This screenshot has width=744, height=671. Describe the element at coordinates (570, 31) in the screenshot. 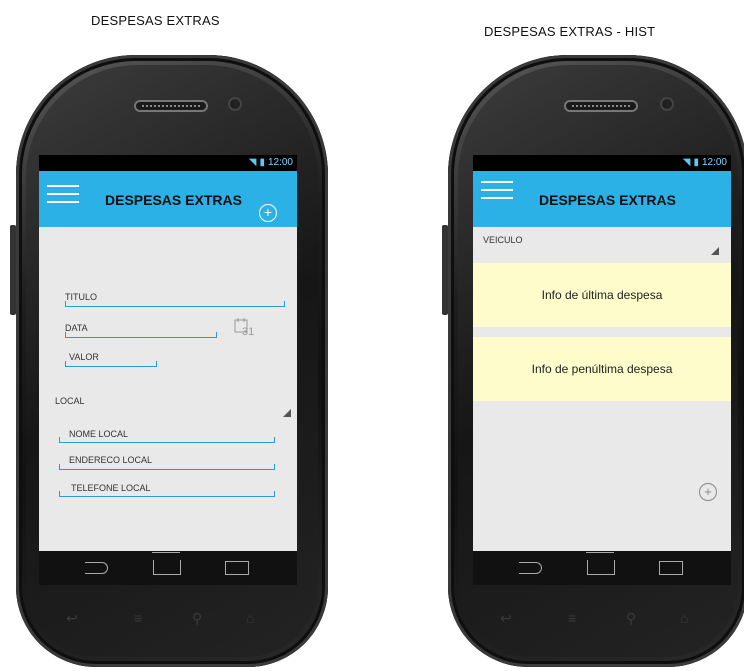

I see `caption-right: DESPESAS EXTRAS - HIST` at that location.